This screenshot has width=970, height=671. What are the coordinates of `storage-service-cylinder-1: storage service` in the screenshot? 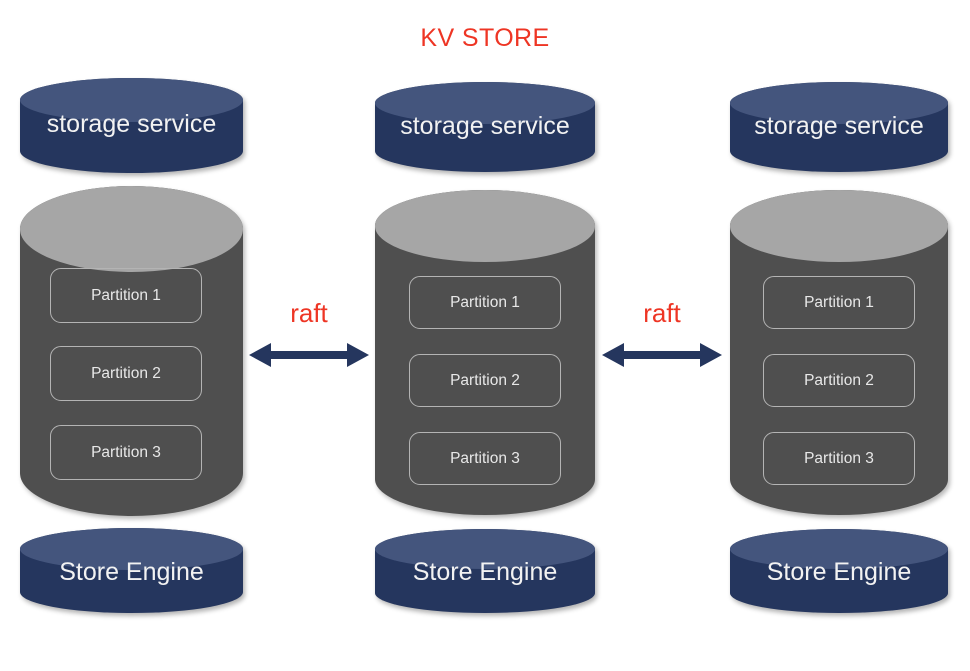 It's located at (131, 125).